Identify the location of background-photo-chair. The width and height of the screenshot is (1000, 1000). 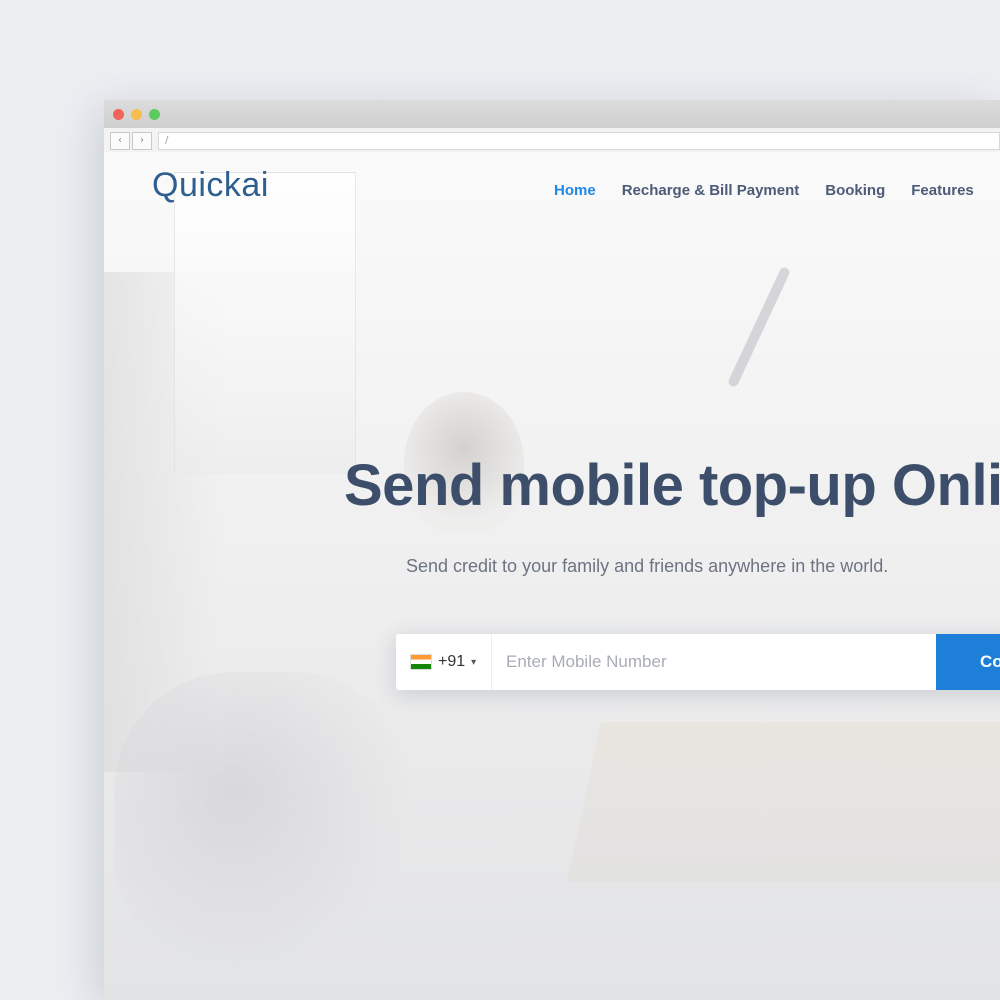
(264, 822).